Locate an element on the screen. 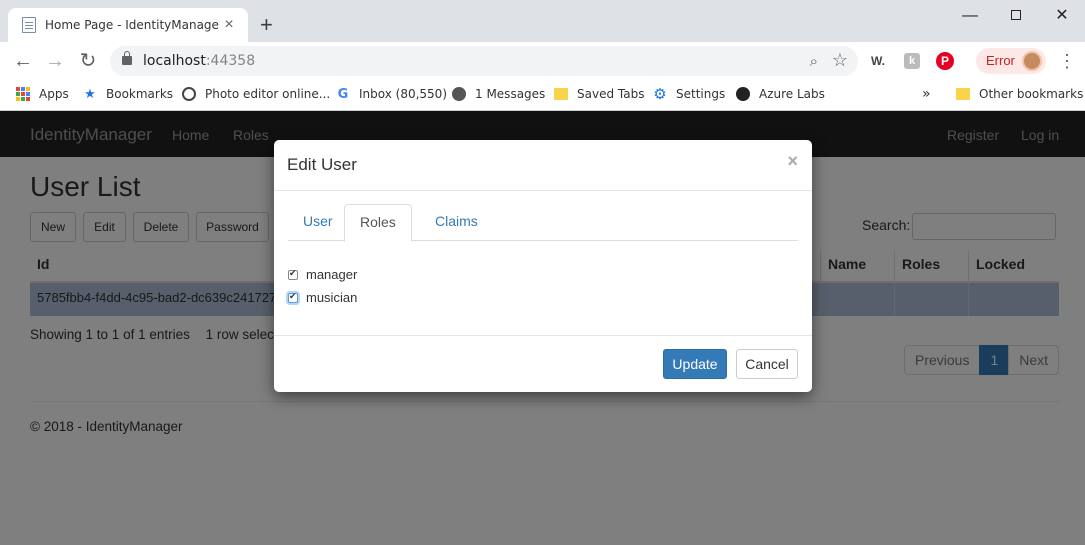 The width and height of the screenshot is (1085, 545). globe-icon is located at coordinates (459, 94).